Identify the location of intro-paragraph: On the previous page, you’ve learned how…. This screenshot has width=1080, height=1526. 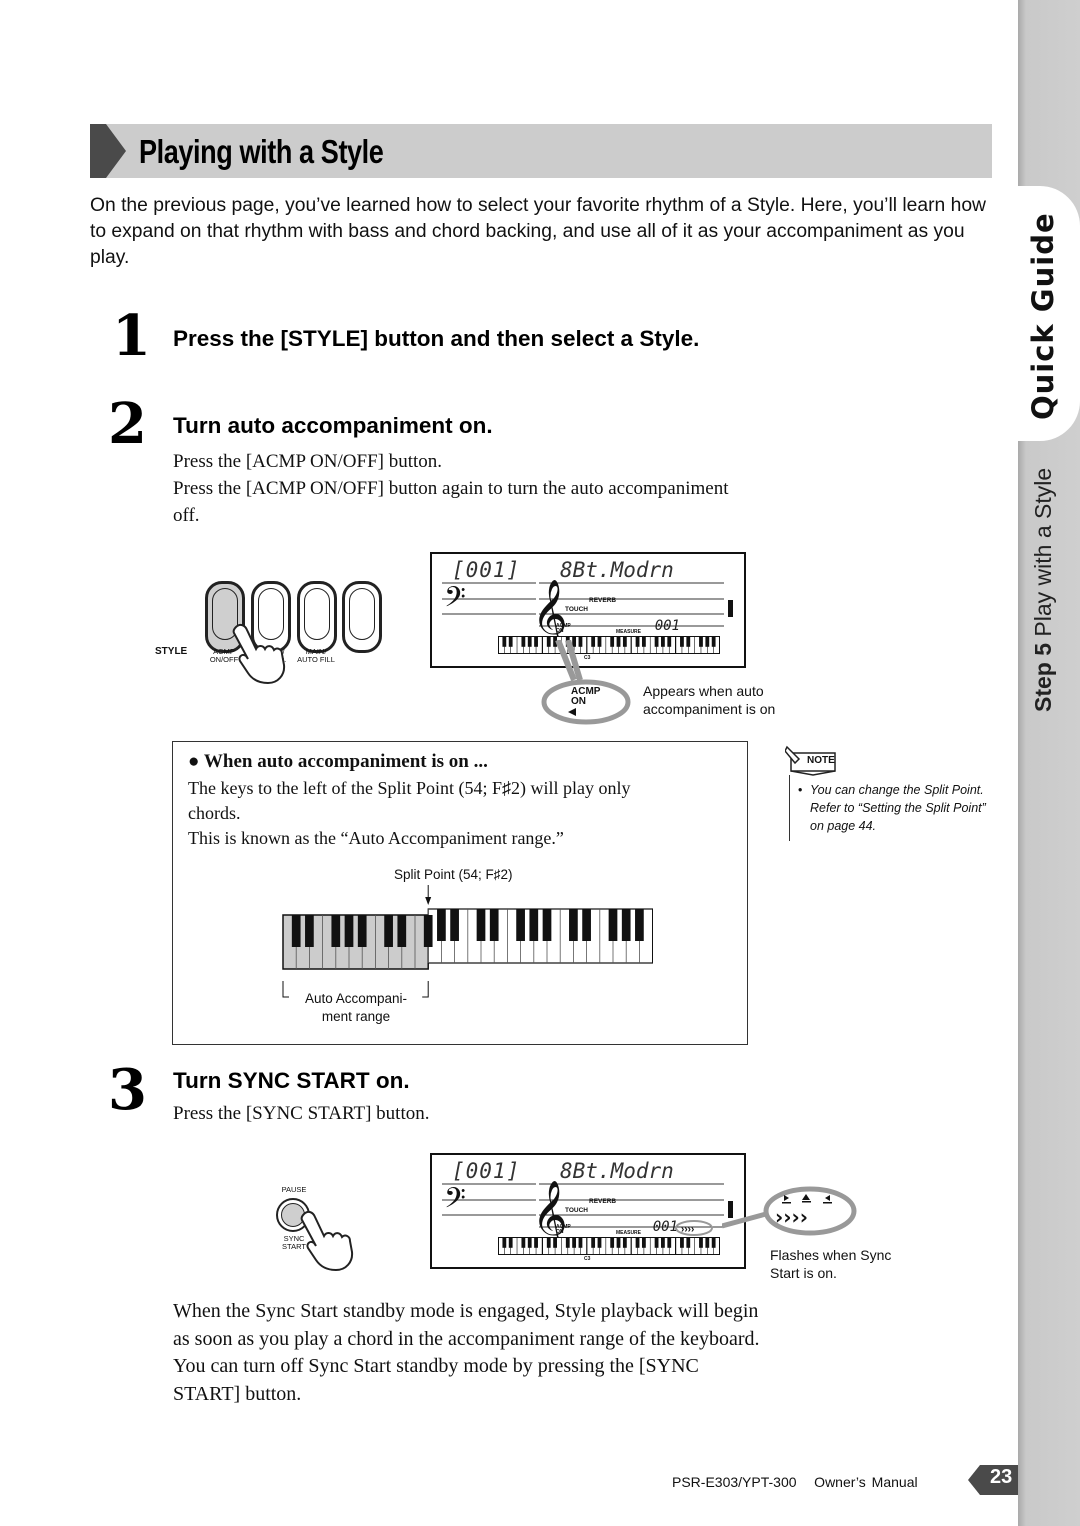
(538, 231).